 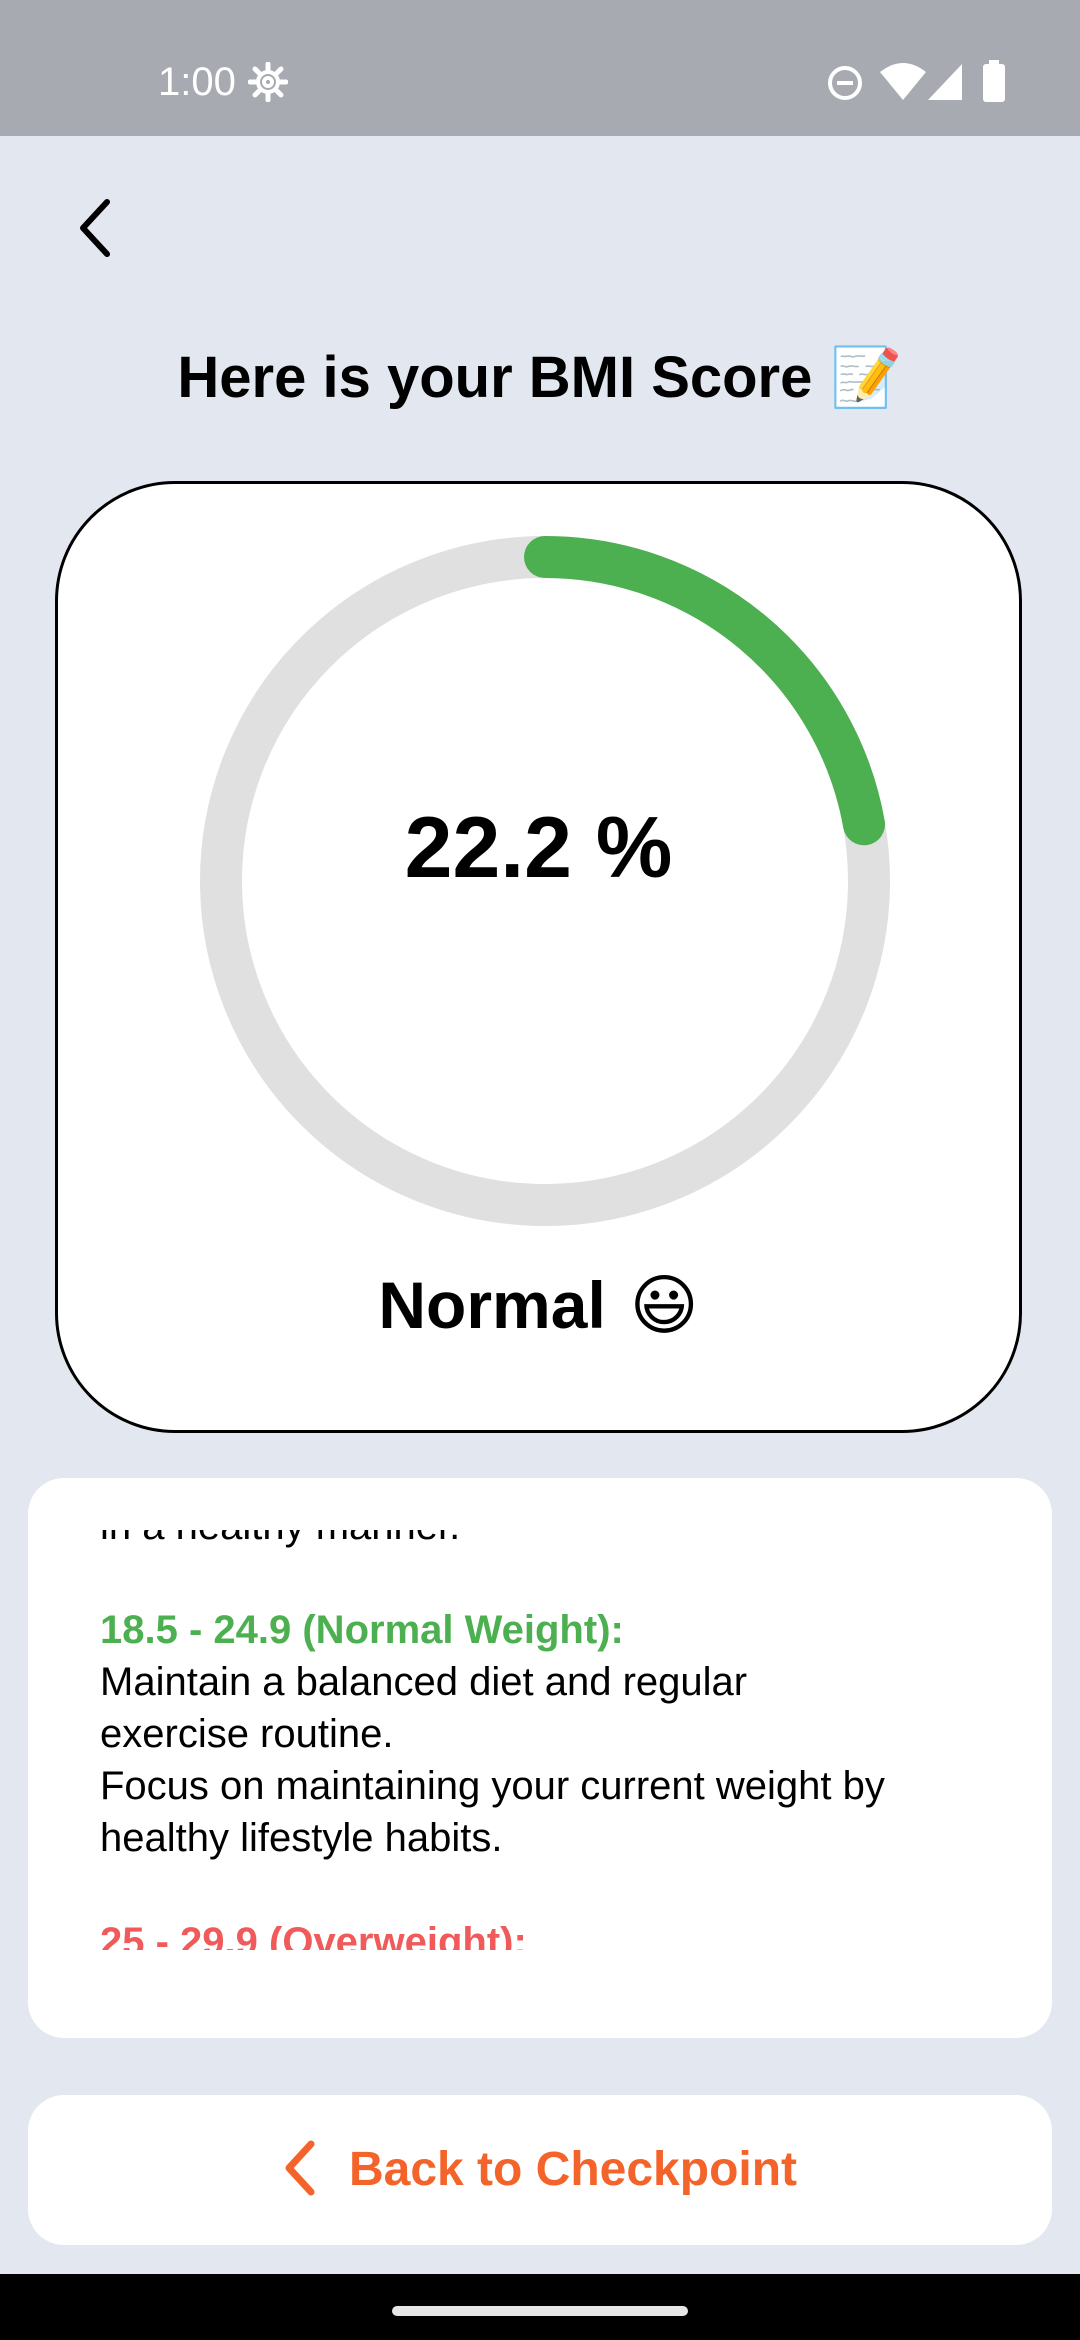 What do you see at coordinates (540, 68) in the screenshot?
I see `status-bar: 1:00` at bounding box center [540, 68].